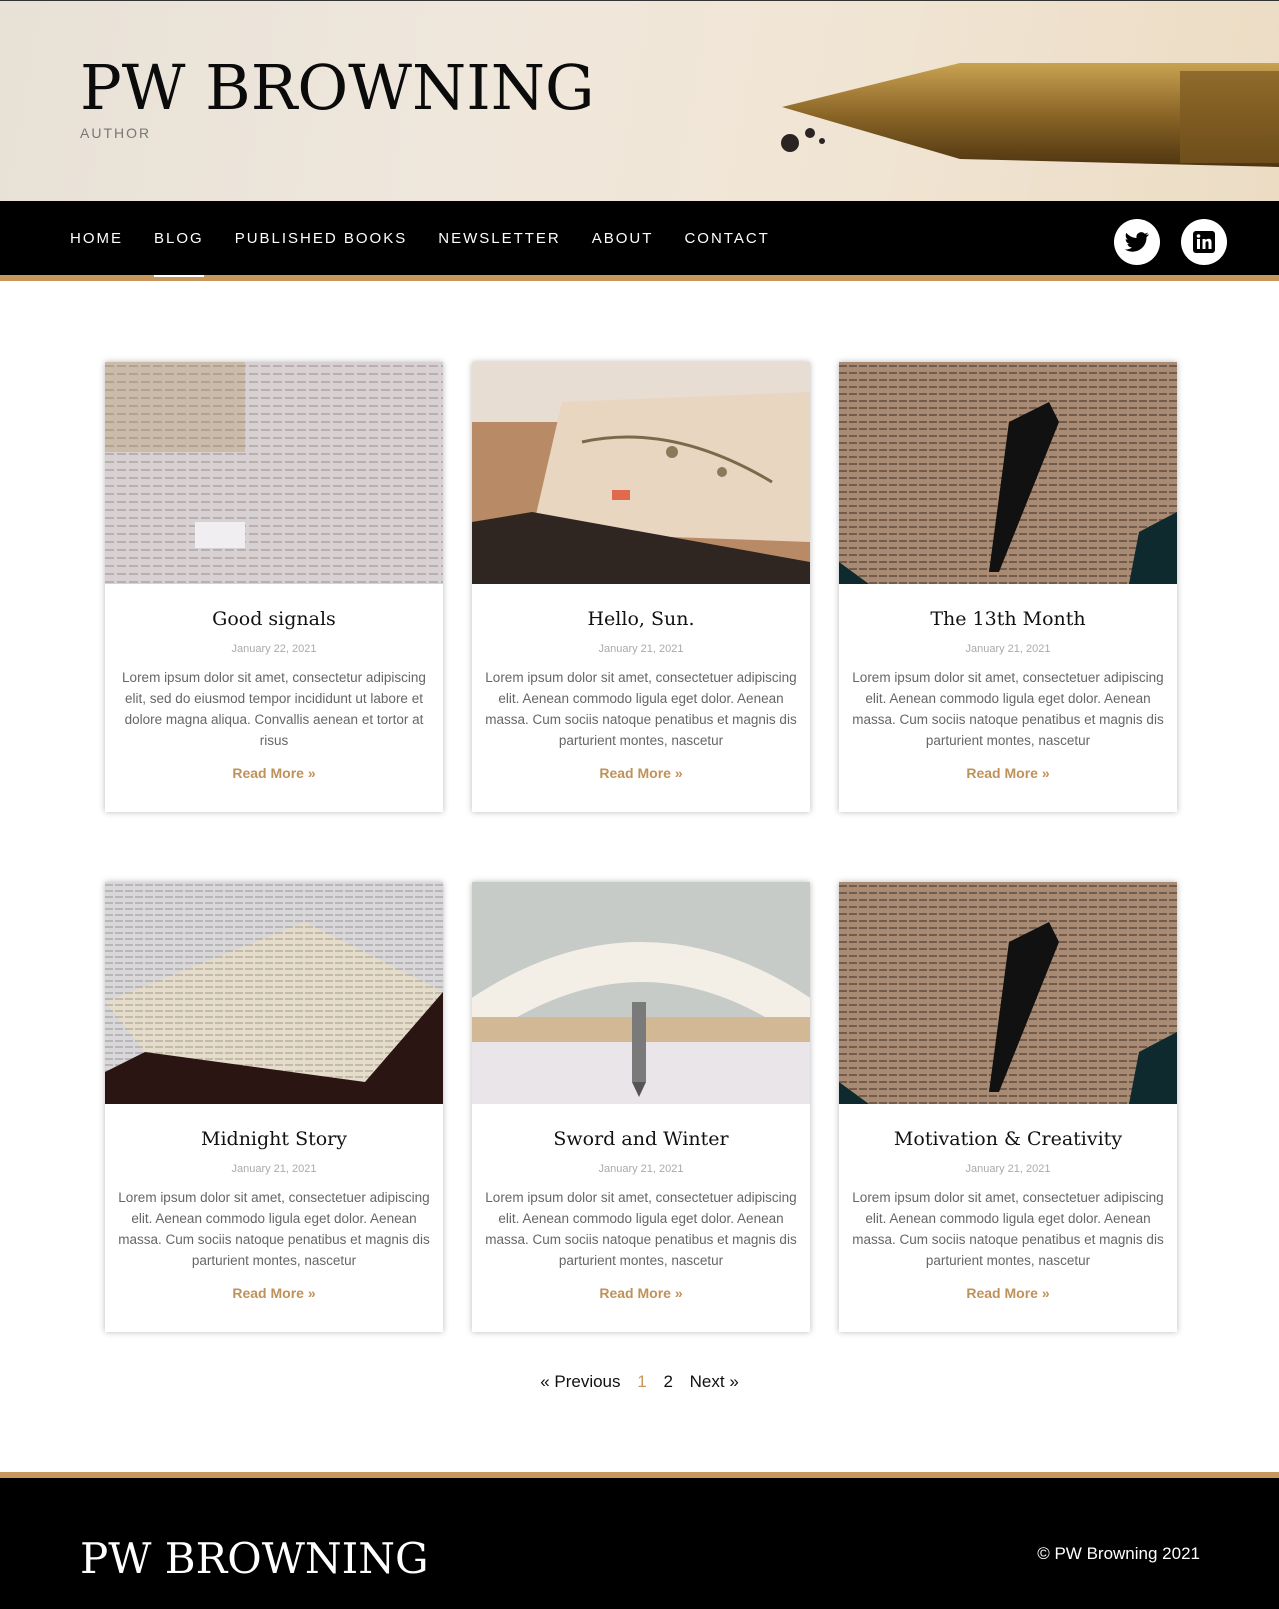 The height and width of the screenshot is (1609, 1279). I want to click on pagination: « Previous 1 2 Next », so click(639, 1382).